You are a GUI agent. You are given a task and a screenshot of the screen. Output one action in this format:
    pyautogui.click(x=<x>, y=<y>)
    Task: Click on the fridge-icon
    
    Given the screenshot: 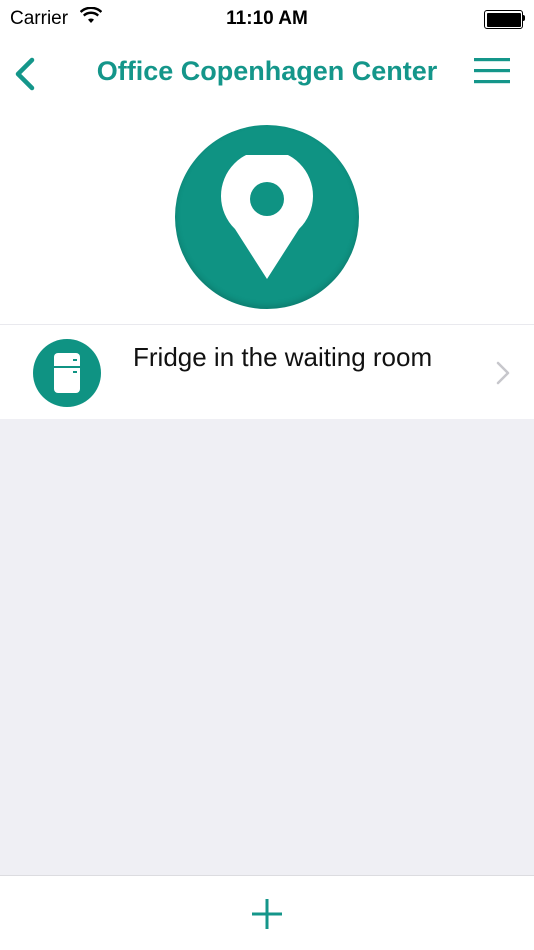 What is the action you would take?
    pyautogui.click(x=67, y=373)
    